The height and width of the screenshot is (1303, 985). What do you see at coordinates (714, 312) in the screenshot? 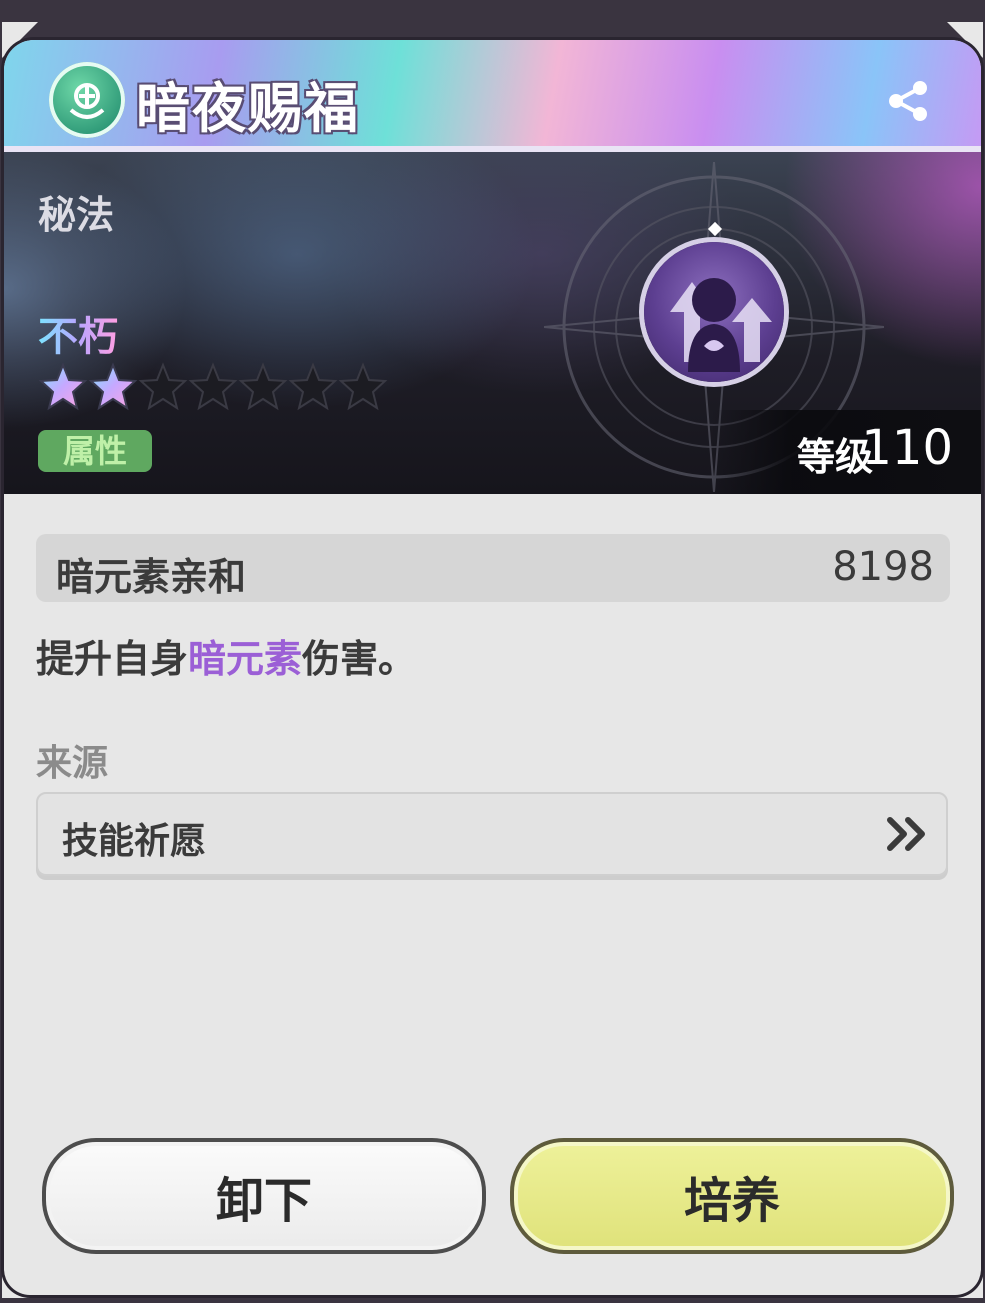
I see `skill-emblem-icon` at bounding box center [714, 312].